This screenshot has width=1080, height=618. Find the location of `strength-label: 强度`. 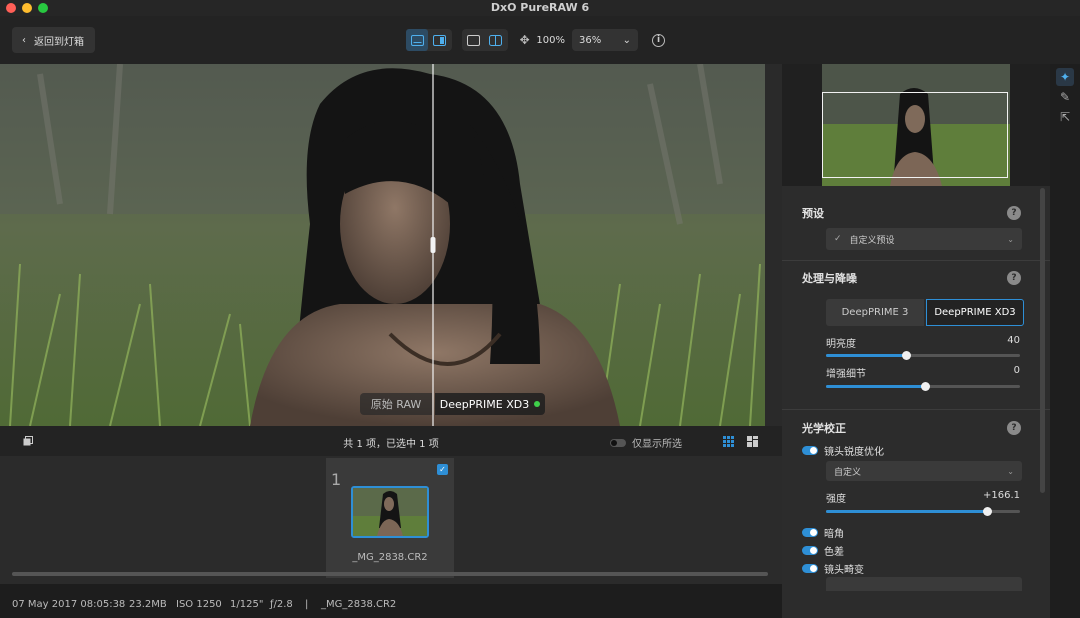

strength-label: 强度 is located at coordinates (836, 499).